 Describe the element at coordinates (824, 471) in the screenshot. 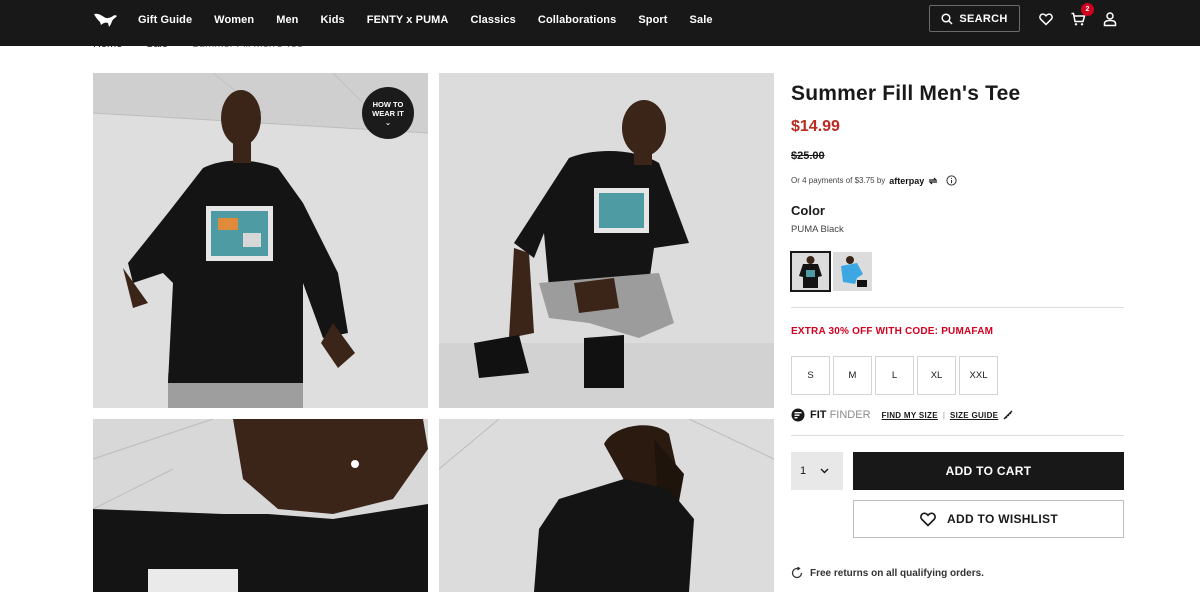

I see `chevron-down-icon` at that location.